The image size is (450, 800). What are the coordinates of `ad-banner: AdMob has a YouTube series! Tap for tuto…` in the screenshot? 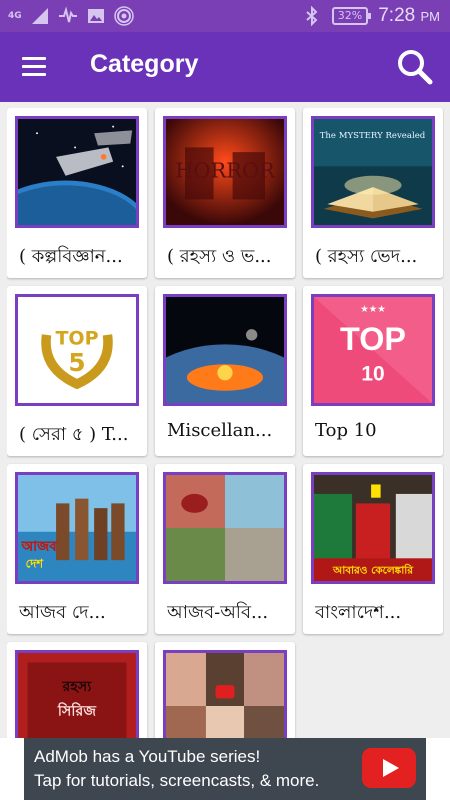 It's located at (225, 769).